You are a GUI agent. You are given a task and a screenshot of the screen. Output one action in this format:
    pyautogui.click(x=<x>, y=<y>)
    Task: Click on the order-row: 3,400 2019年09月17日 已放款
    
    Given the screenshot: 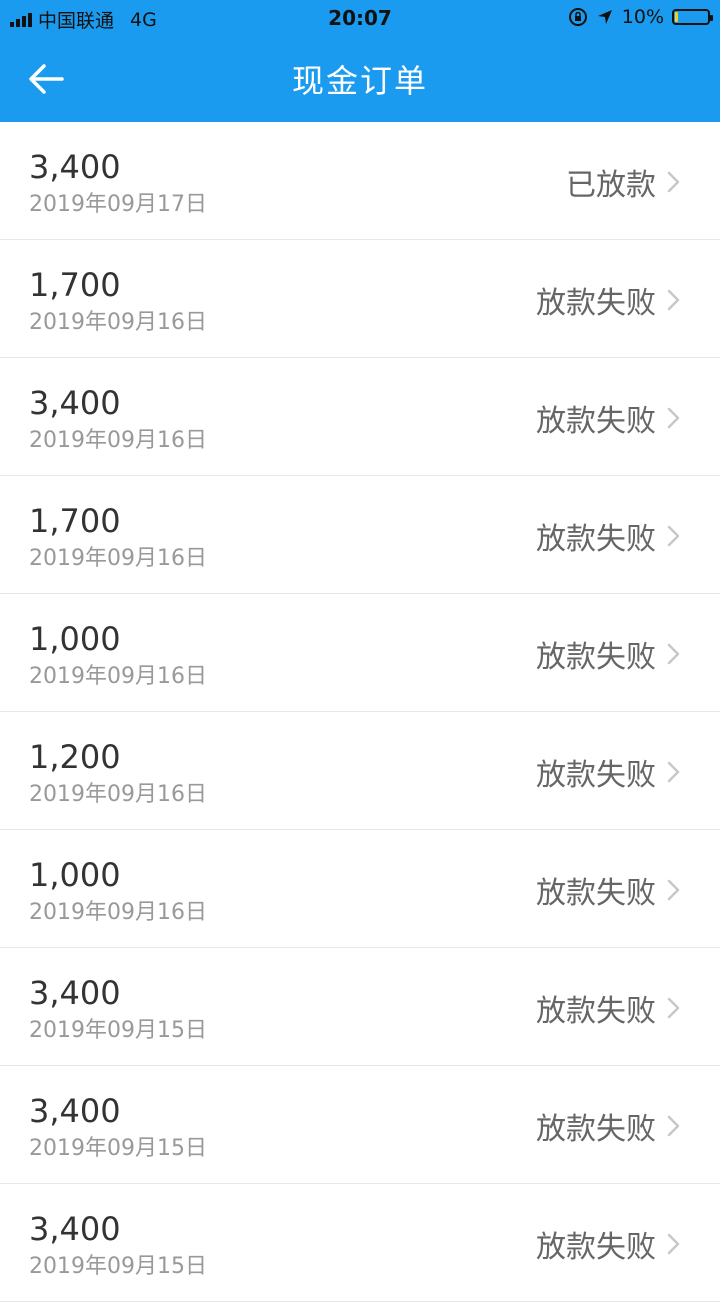 What is the action you would take?
    pyautogui.click(x=360, y=181)
    